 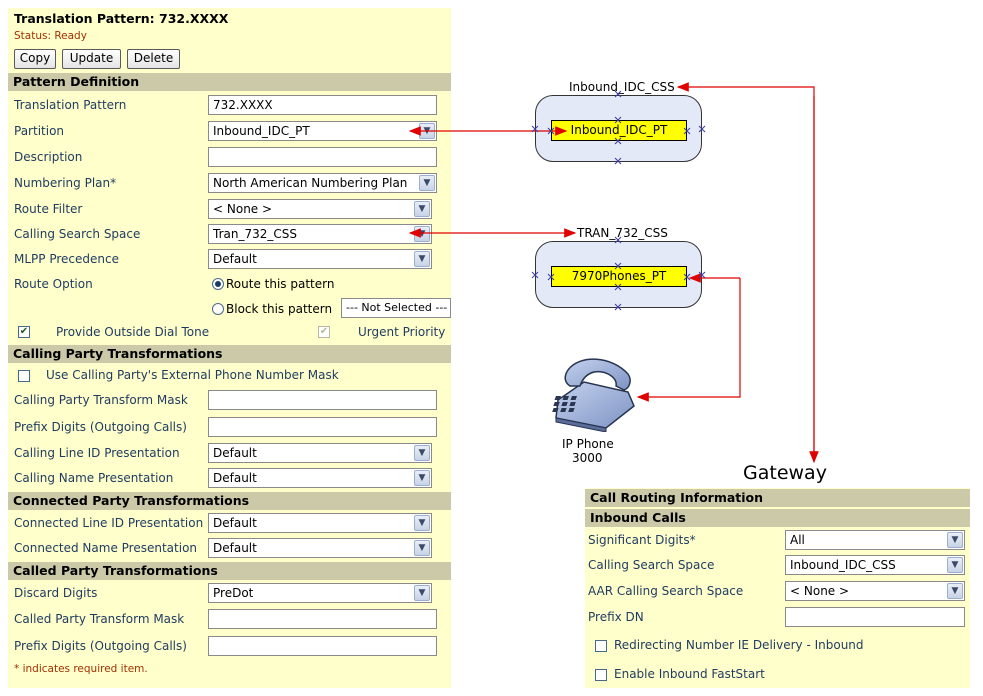 I want to click on update-button: Update, so click(x=91, y=59).